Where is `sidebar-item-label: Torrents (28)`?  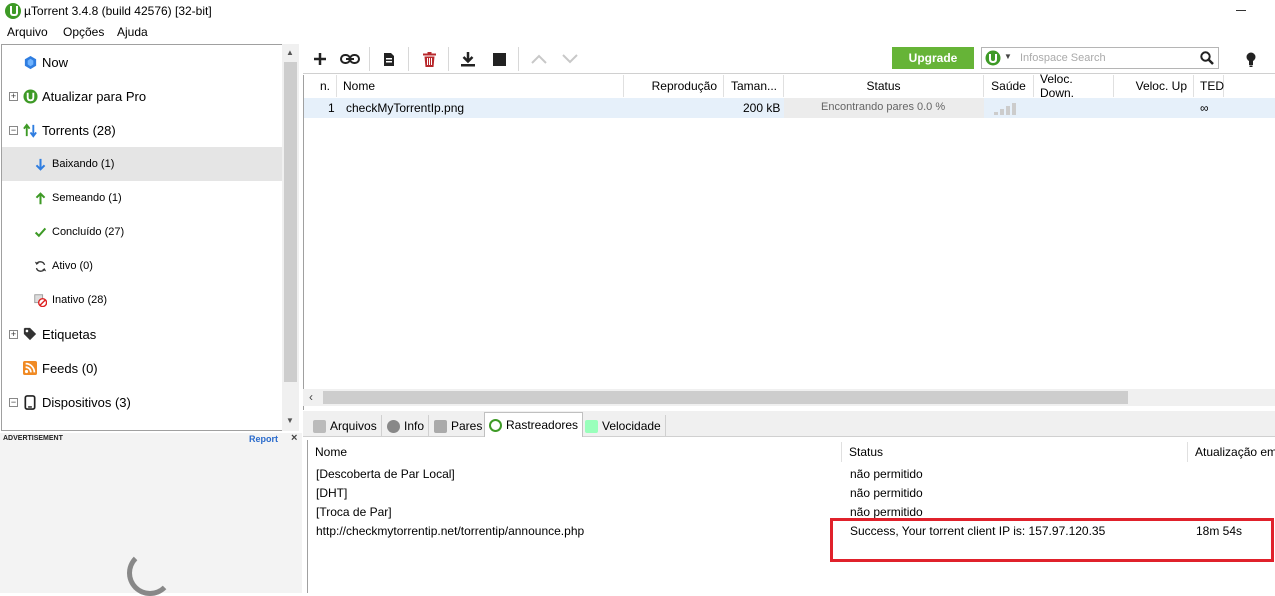
sidebar-item-label: Torrents (28) is located at coordinates (79, 130).